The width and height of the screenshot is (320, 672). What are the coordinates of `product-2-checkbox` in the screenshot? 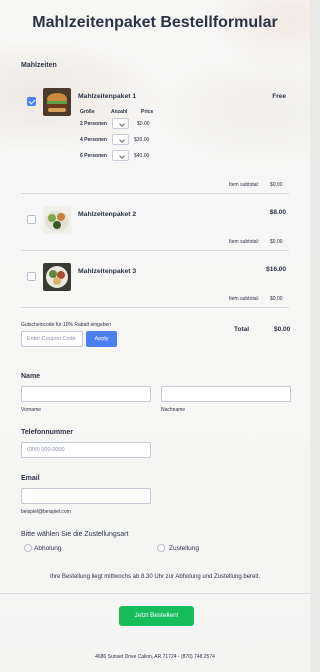 It's located at (31, 219).